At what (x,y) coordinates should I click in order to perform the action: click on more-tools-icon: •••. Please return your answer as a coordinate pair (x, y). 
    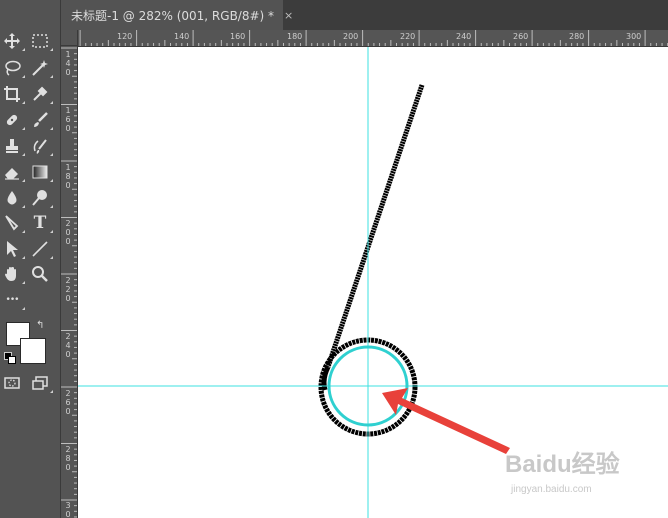
    Looking at the image, I should click on (12, 300).